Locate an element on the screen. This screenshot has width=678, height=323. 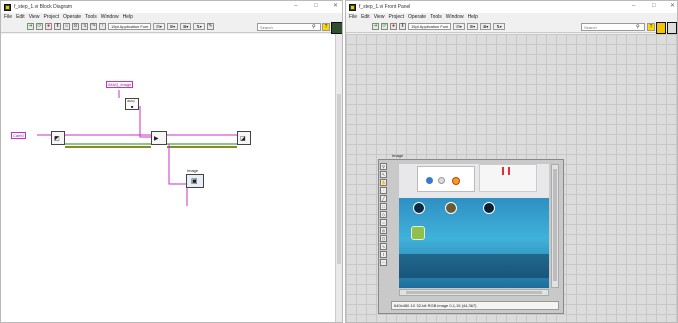
imaqdx-close-node: ◪ is located at coordinates (244, 138).